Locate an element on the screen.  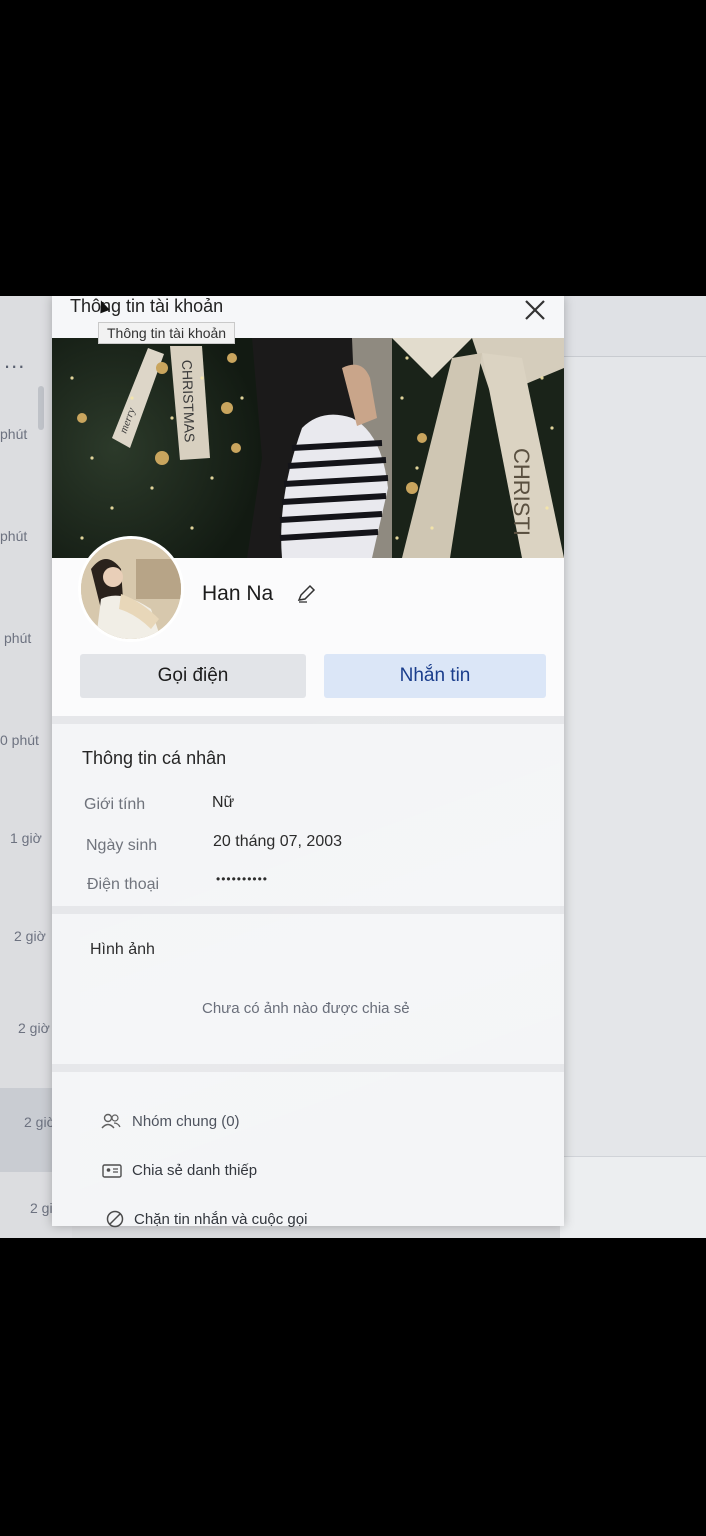
cover-photo: CHRISTMAS merry CHRISTI is located at coordinates (308, 448).